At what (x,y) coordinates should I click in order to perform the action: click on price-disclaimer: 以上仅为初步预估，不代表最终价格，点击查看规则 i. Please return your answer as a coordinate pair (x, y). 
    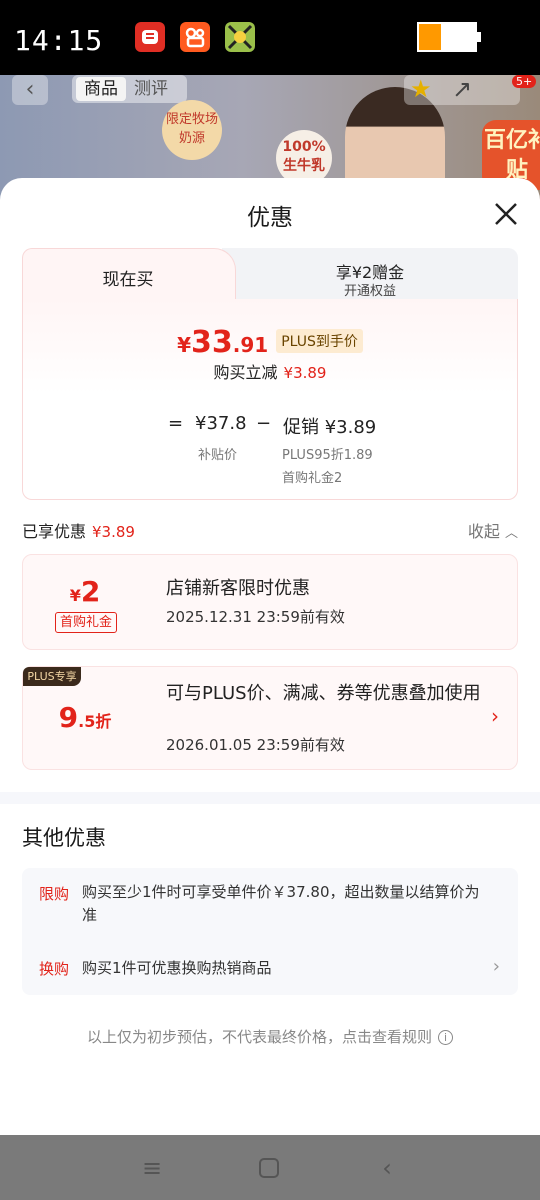
    Looking at the image, I should click on (270, 1036).